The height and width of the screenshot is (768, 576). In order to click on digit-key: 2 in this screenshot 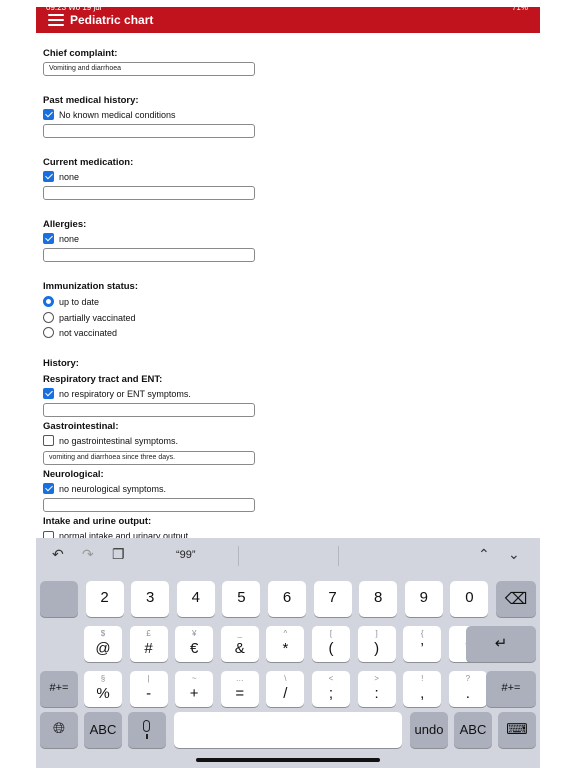, I will do `click(104, 599)`.